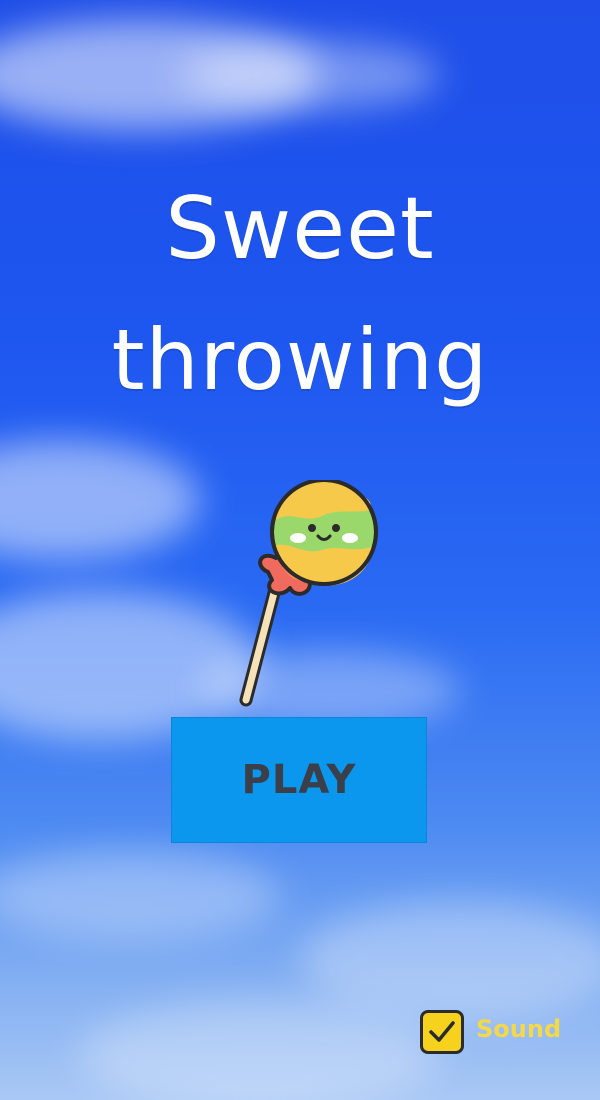  I want to click on check-icon, so click(442, 1031).